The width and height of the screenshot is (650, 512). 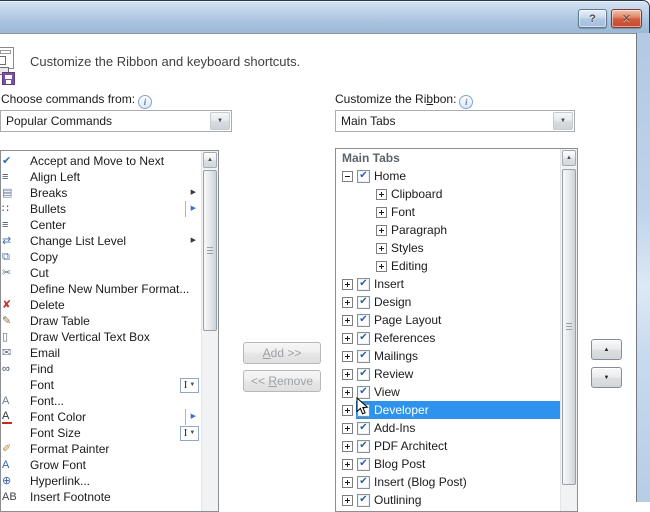 I want to click on ribbon-tree-item: ✔ Add-Ins, so click(x=448, y=428).